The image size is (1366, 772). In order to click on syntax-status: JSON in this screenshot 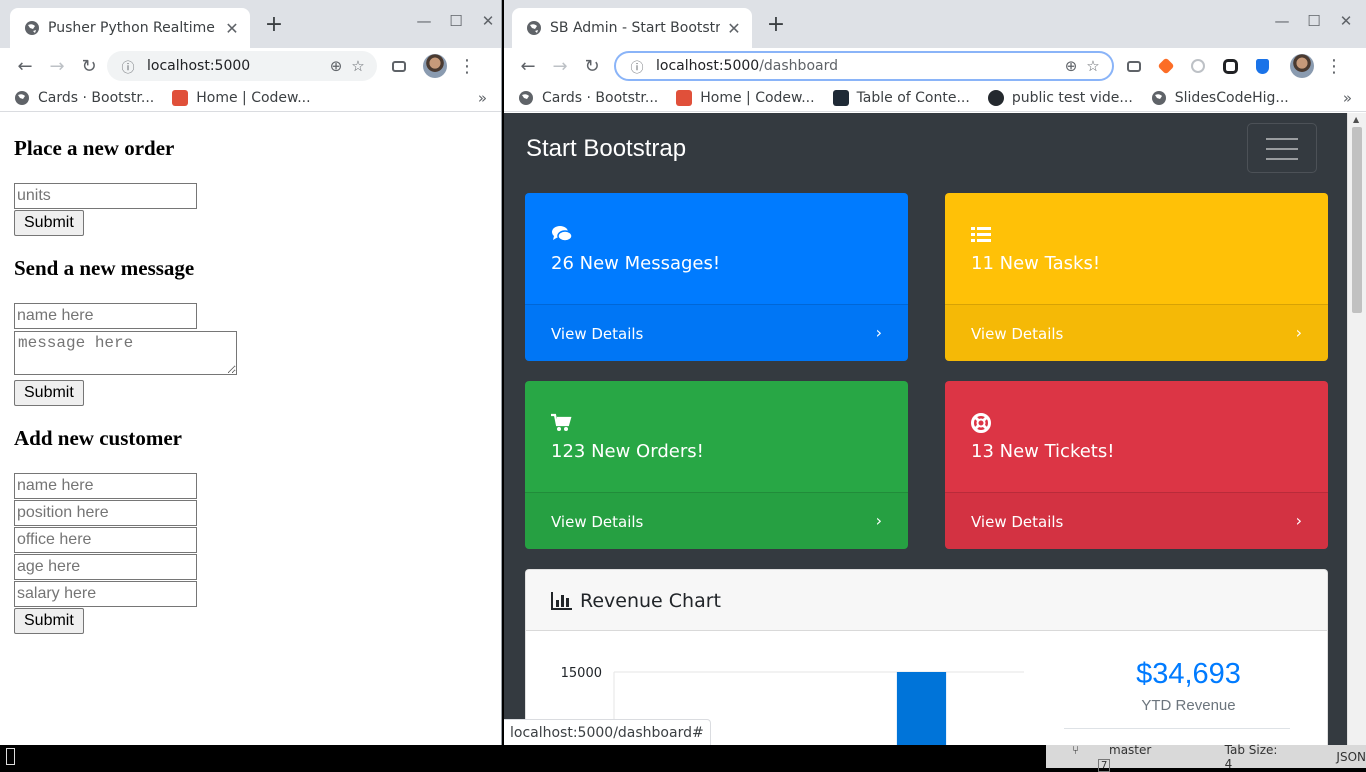, I will do `click(1351, 757)`.